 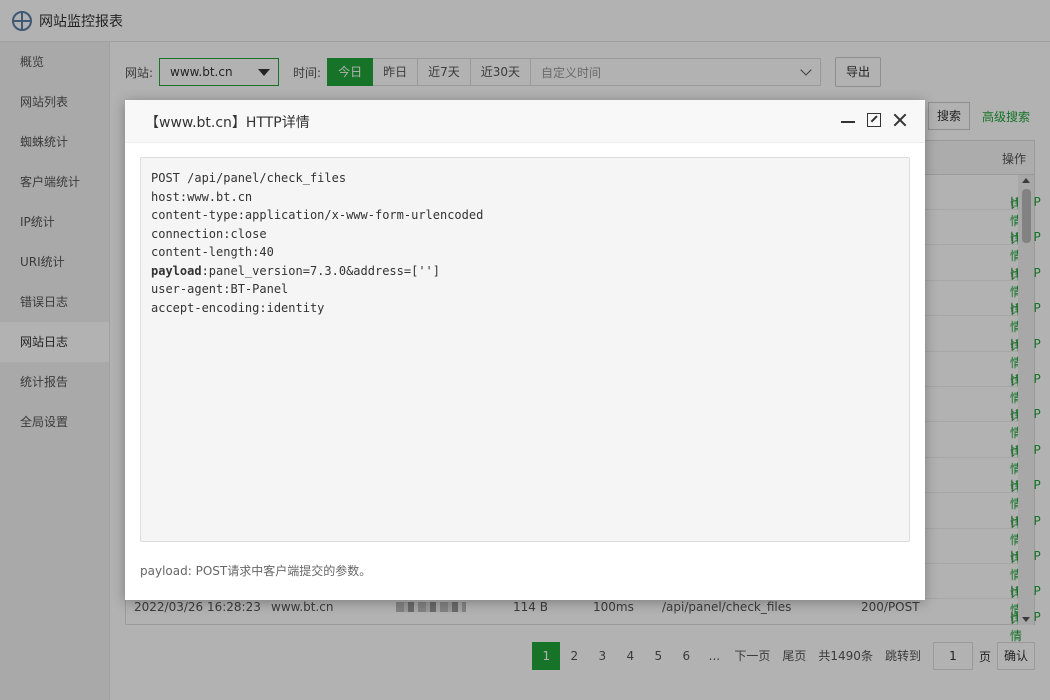 I want to click on code-line: user-agent:BT-Panel, so click(x=220, y=289).